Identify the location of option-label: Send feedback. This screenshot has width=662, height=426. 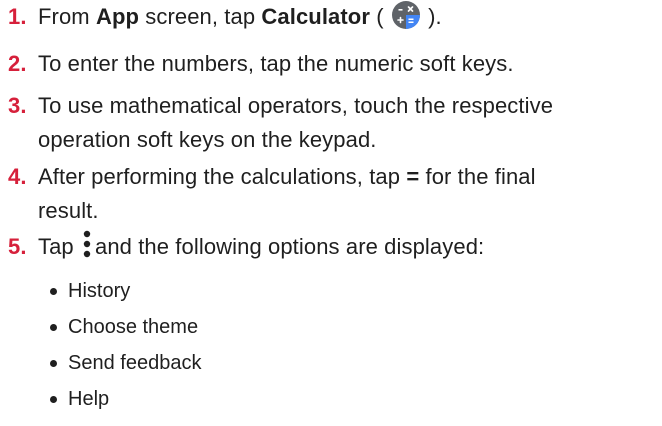
(135, 363).